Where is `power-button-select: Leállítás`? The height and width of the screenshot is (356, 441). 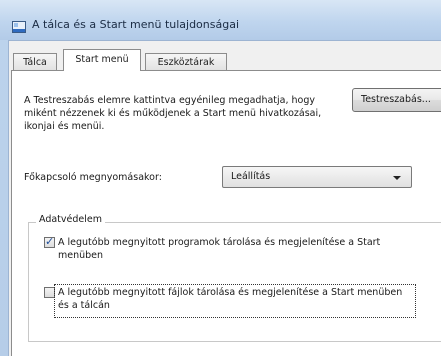
power-button-select: Leállítás is located at coordinates (317, 177).